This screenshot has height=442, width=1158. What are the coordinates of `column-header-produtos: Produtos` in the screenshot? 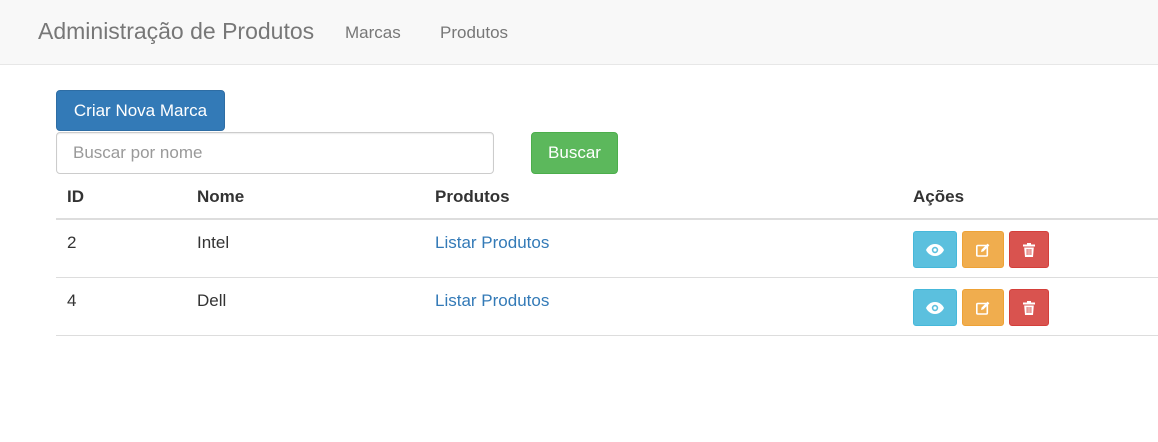 It's located at (472, 196).